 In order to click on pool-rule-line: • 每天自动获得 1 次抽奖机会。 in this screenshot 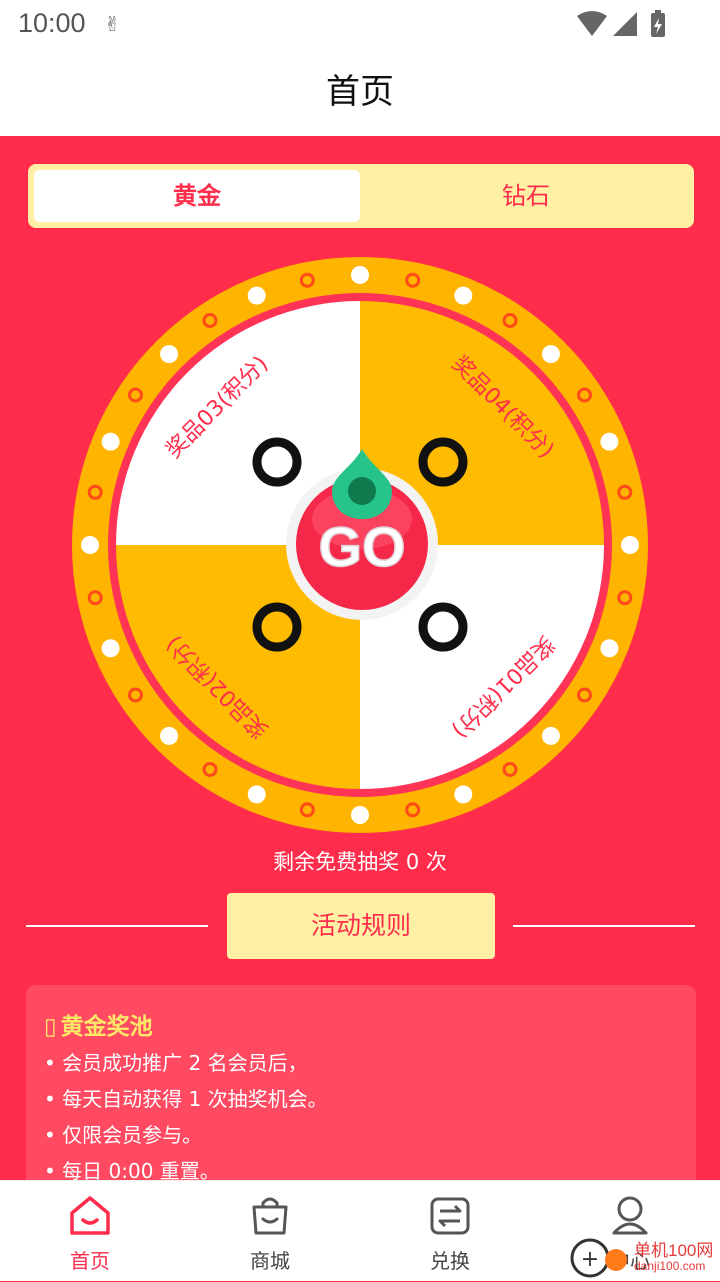, I will do `click(186, 1099)`.